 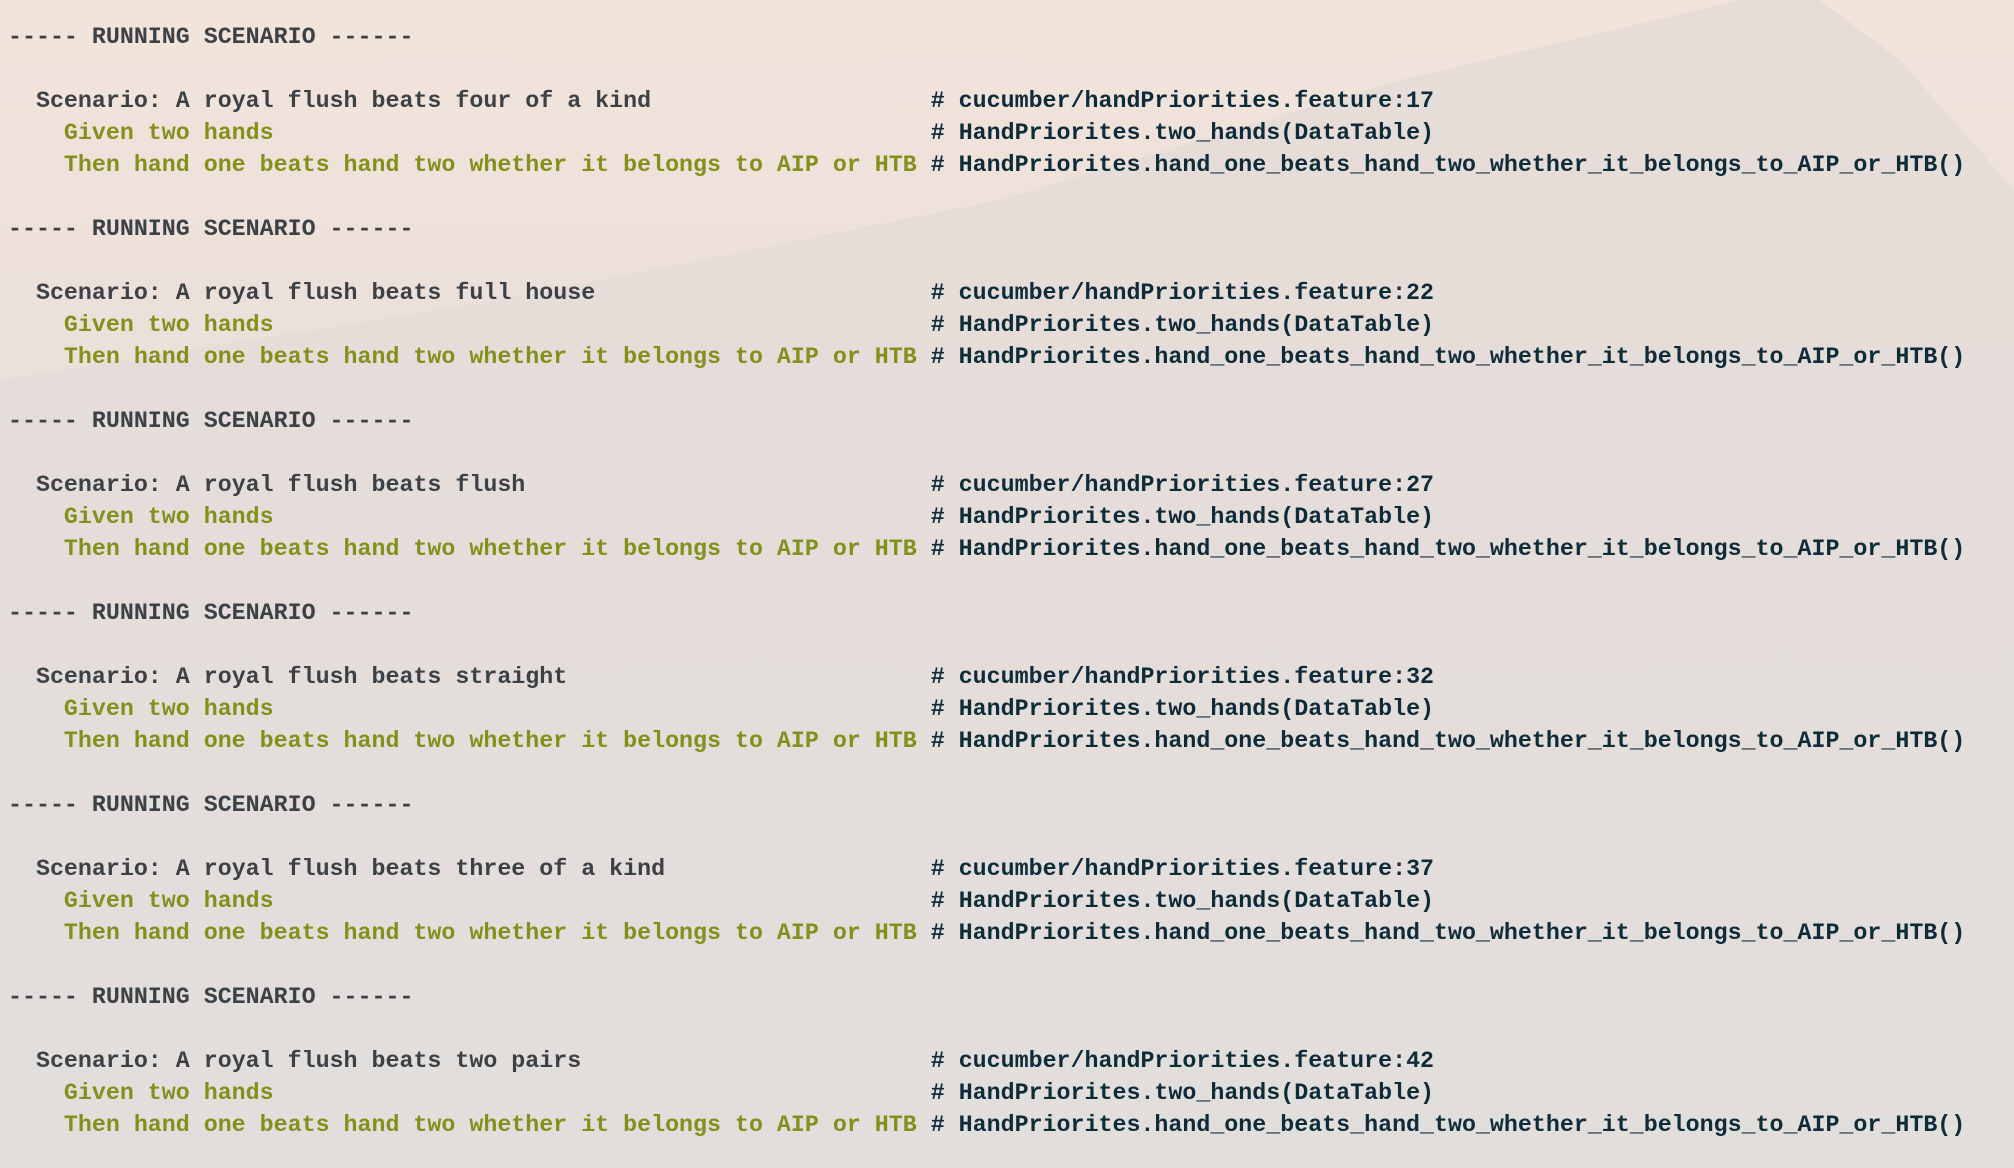 I want to click on scenario-location: # cucumber/handPriorities.feature:27, so click(x=1182, y=485).